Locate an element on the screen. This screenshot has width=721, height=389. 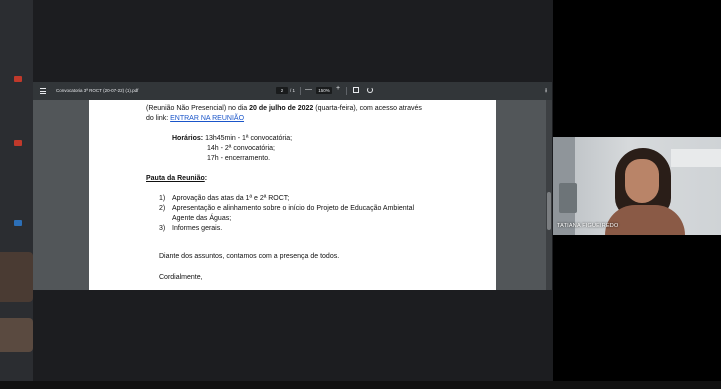
pauta-colon: : is located at coordinates (206, 178).